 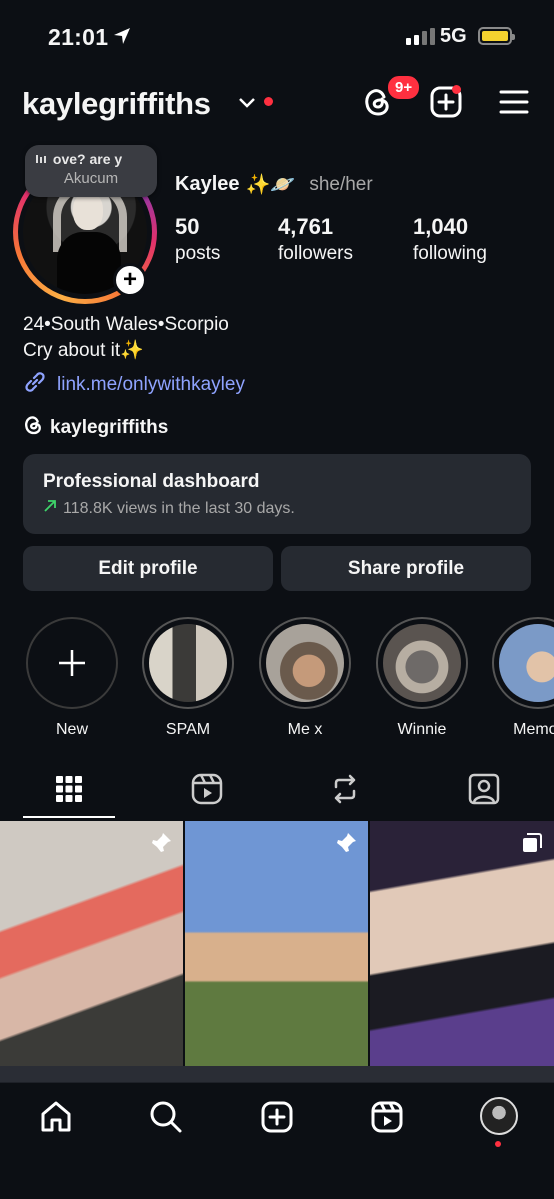 What do you see at coordinates (122, 38) in the screenshot?
I see `location-arrow-icon` at bounding box center [122, 38].